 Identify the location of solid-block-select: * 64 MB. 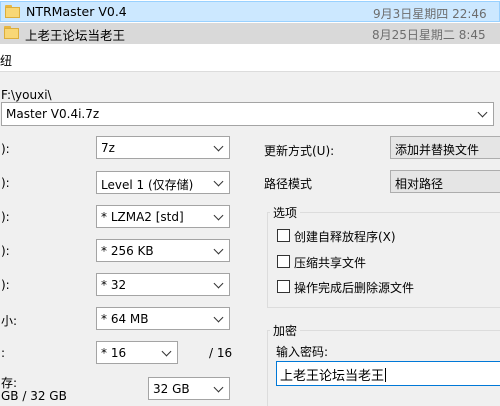
(163, 318).